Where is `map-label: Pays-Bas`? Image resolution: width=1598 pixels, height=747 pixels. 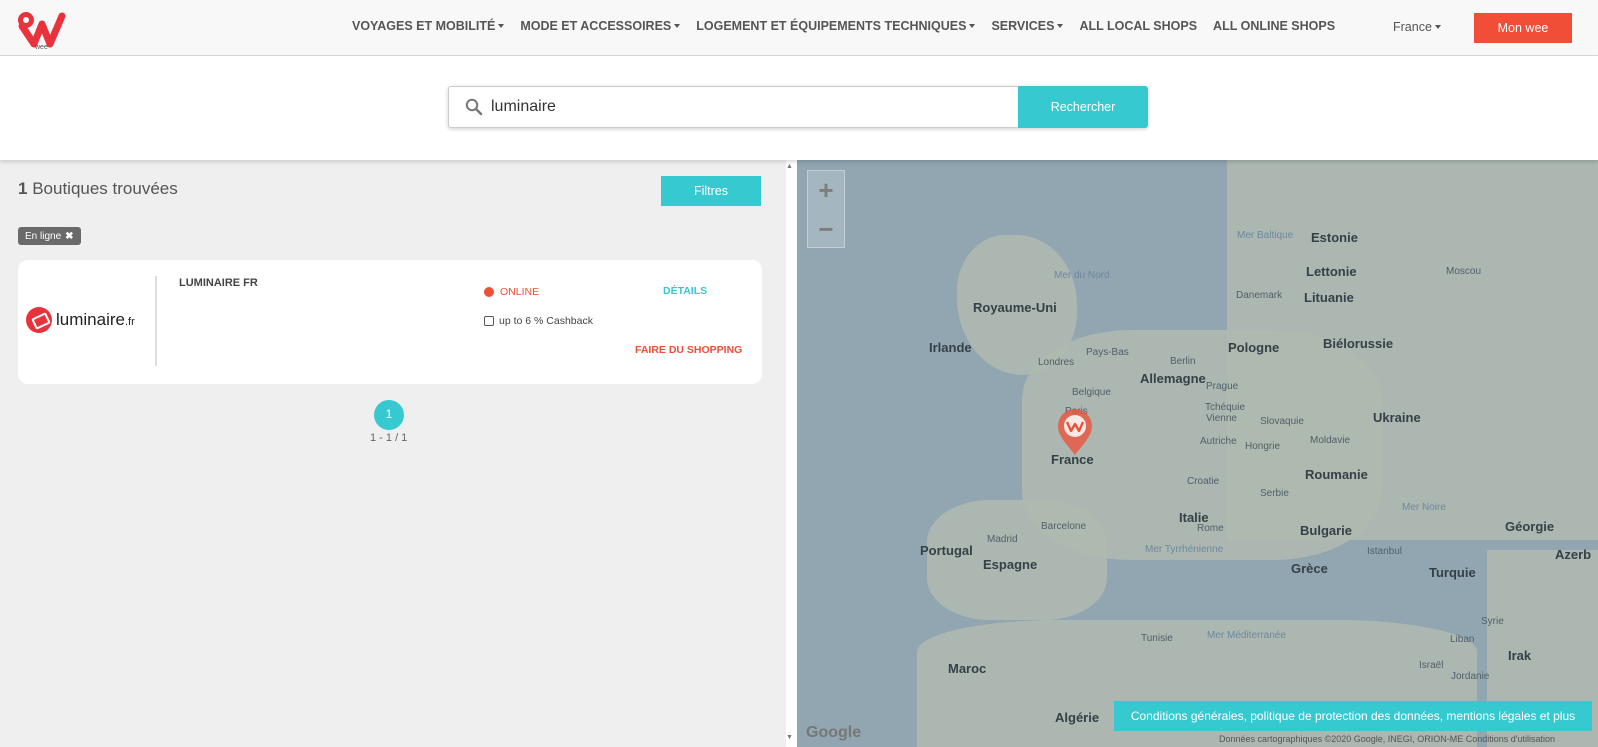
map-label: Pays-Bas is located at coordinates (1107, 352).